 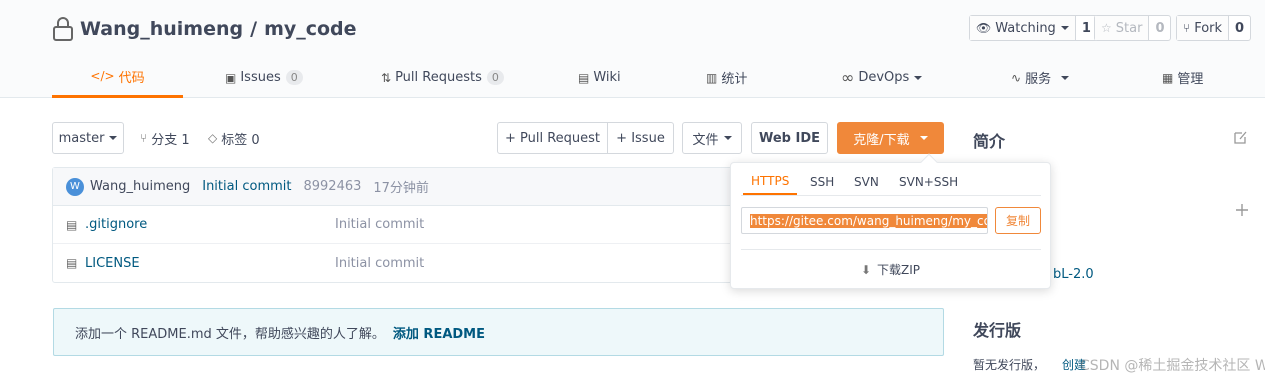 I want to click on license-link: bL-2.0, so click(x=1073, y=274).